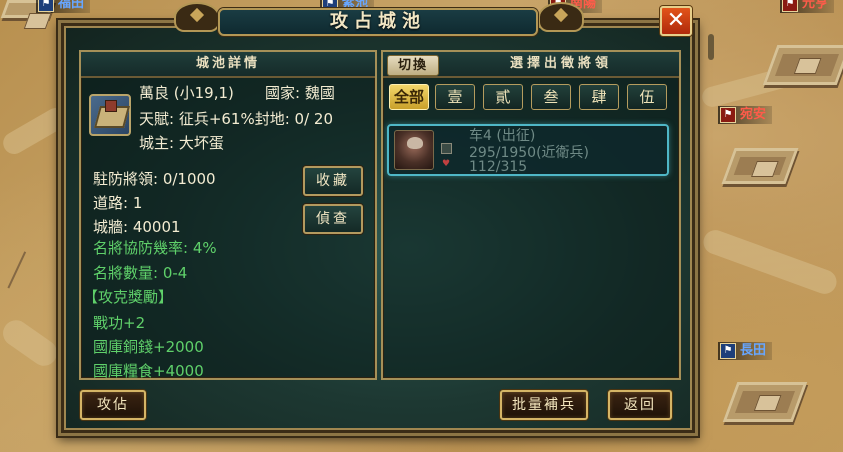 The width and height of the screenshot is (843, 452). Describe the element at coordinates (409, 97) in the screenshot. I see `tab-all: 全部` at that location.